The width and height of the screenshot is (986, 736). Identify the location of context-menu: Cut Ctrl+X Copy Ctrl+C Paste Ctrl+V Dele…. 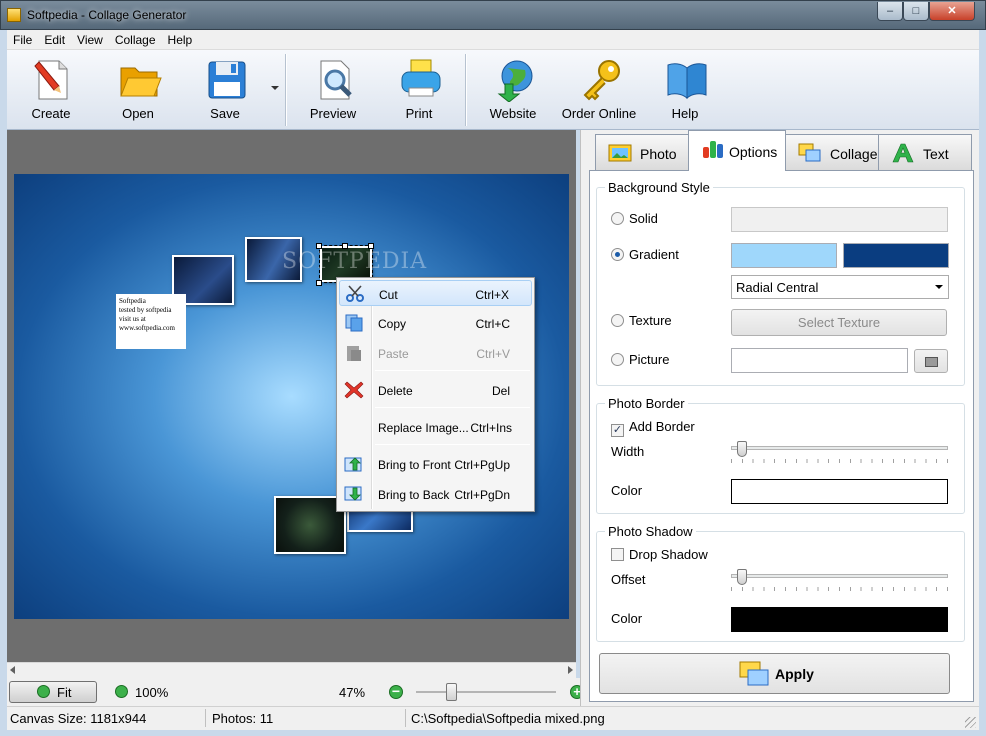
(435, 394).